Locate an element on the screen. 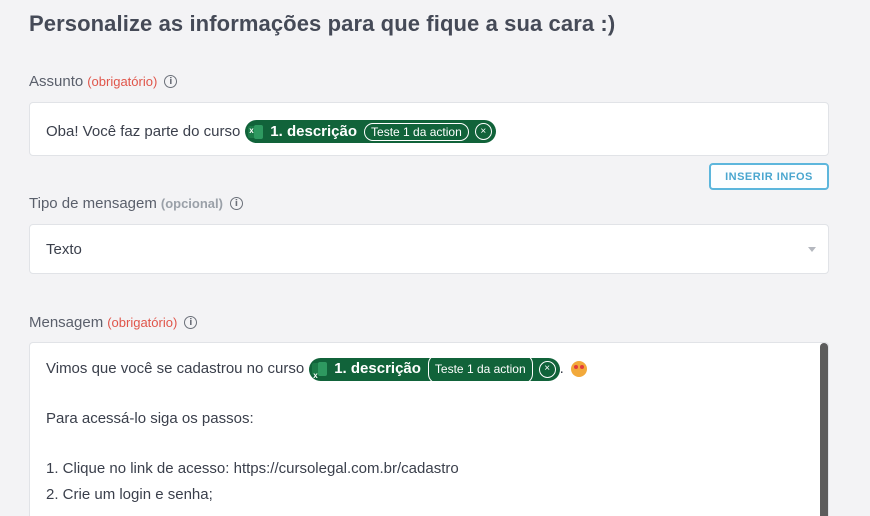 The image size is (870, 516). message-type-value: Texto is located at coordinates (64, 249).